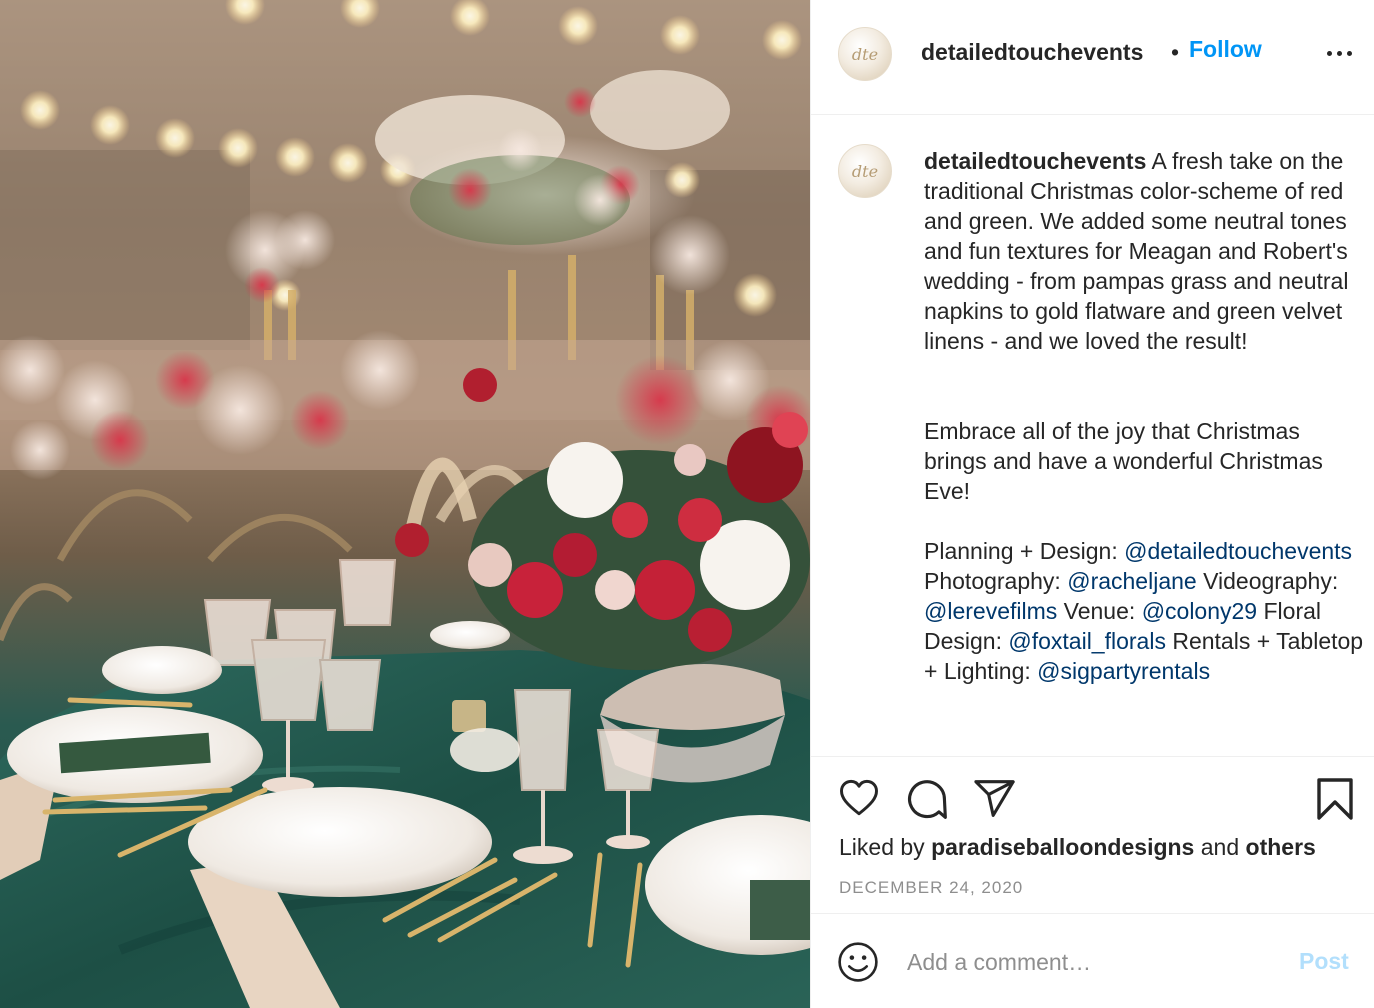  Describe the element at coordinates (1225, 49) in the screenshot. I see `follow-button: Follow` at that location.